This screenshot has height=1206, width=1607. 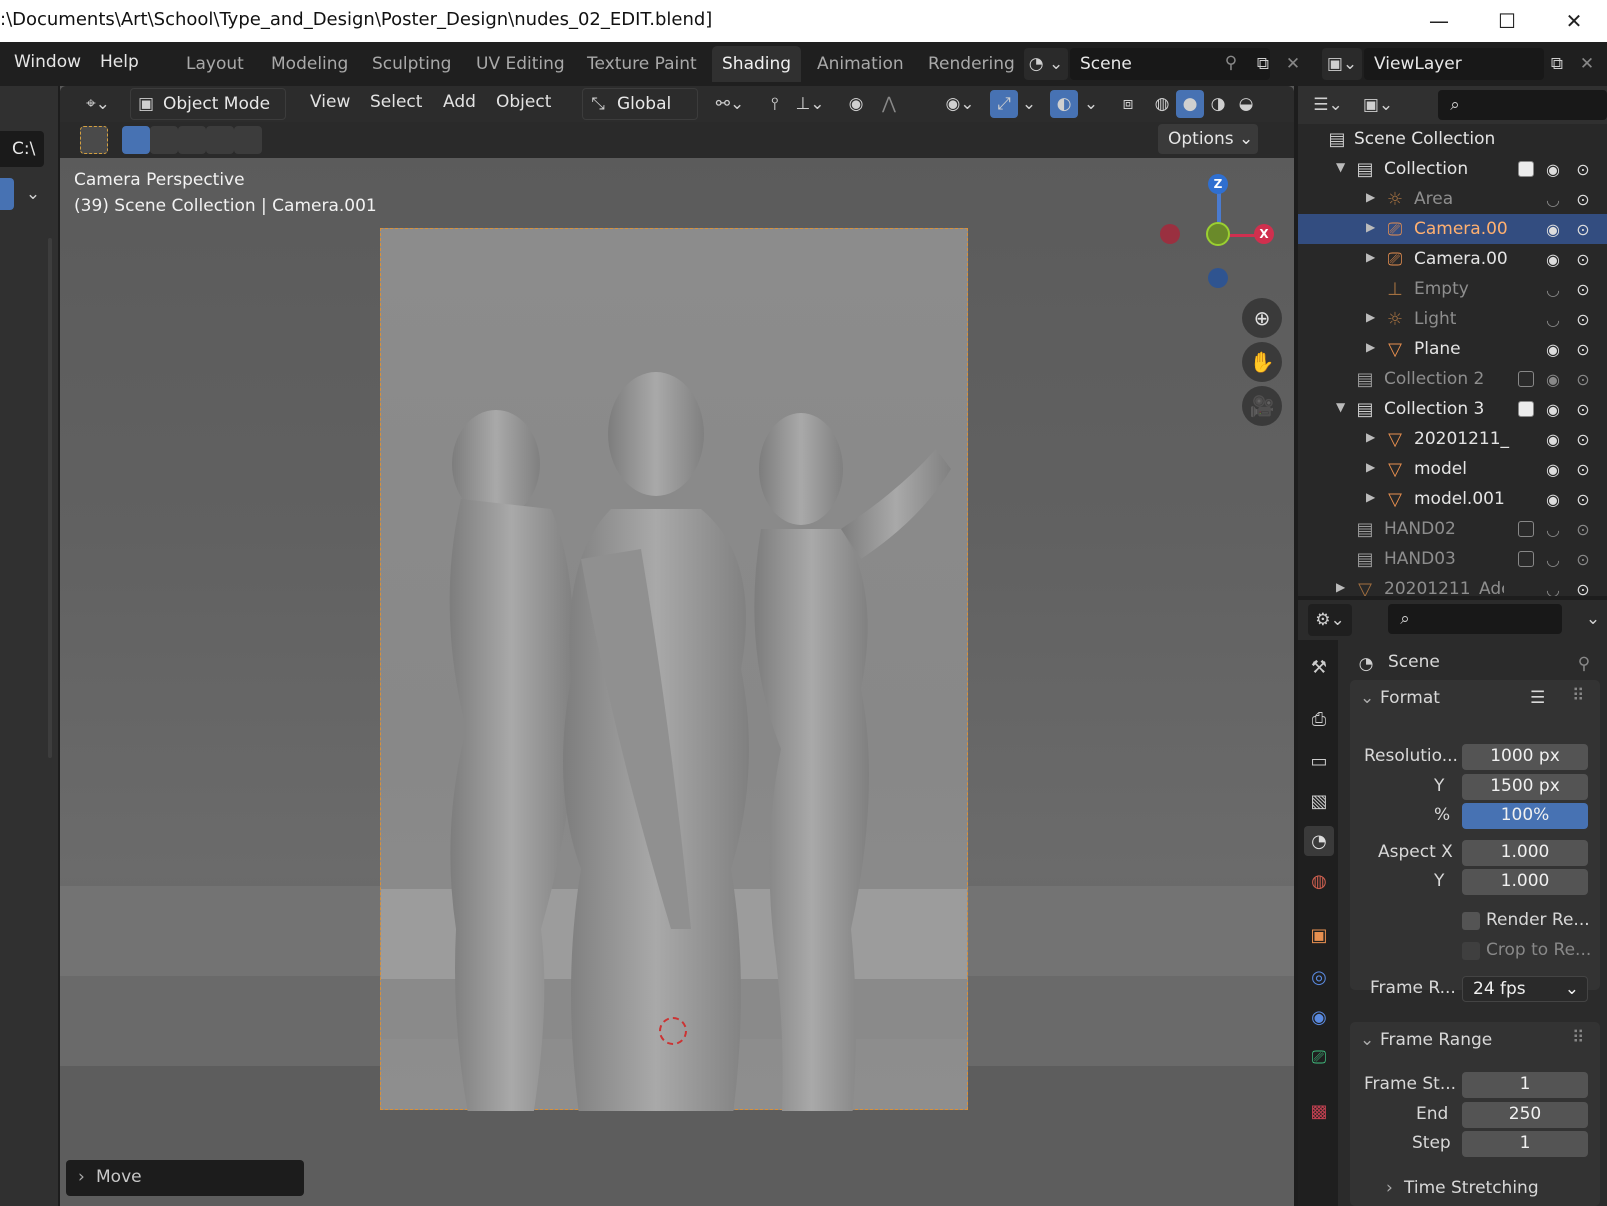 What do you see at coordinates (136, 140) in the screenshot?
I see `select-new-icon` at bounding box center [136, 140].